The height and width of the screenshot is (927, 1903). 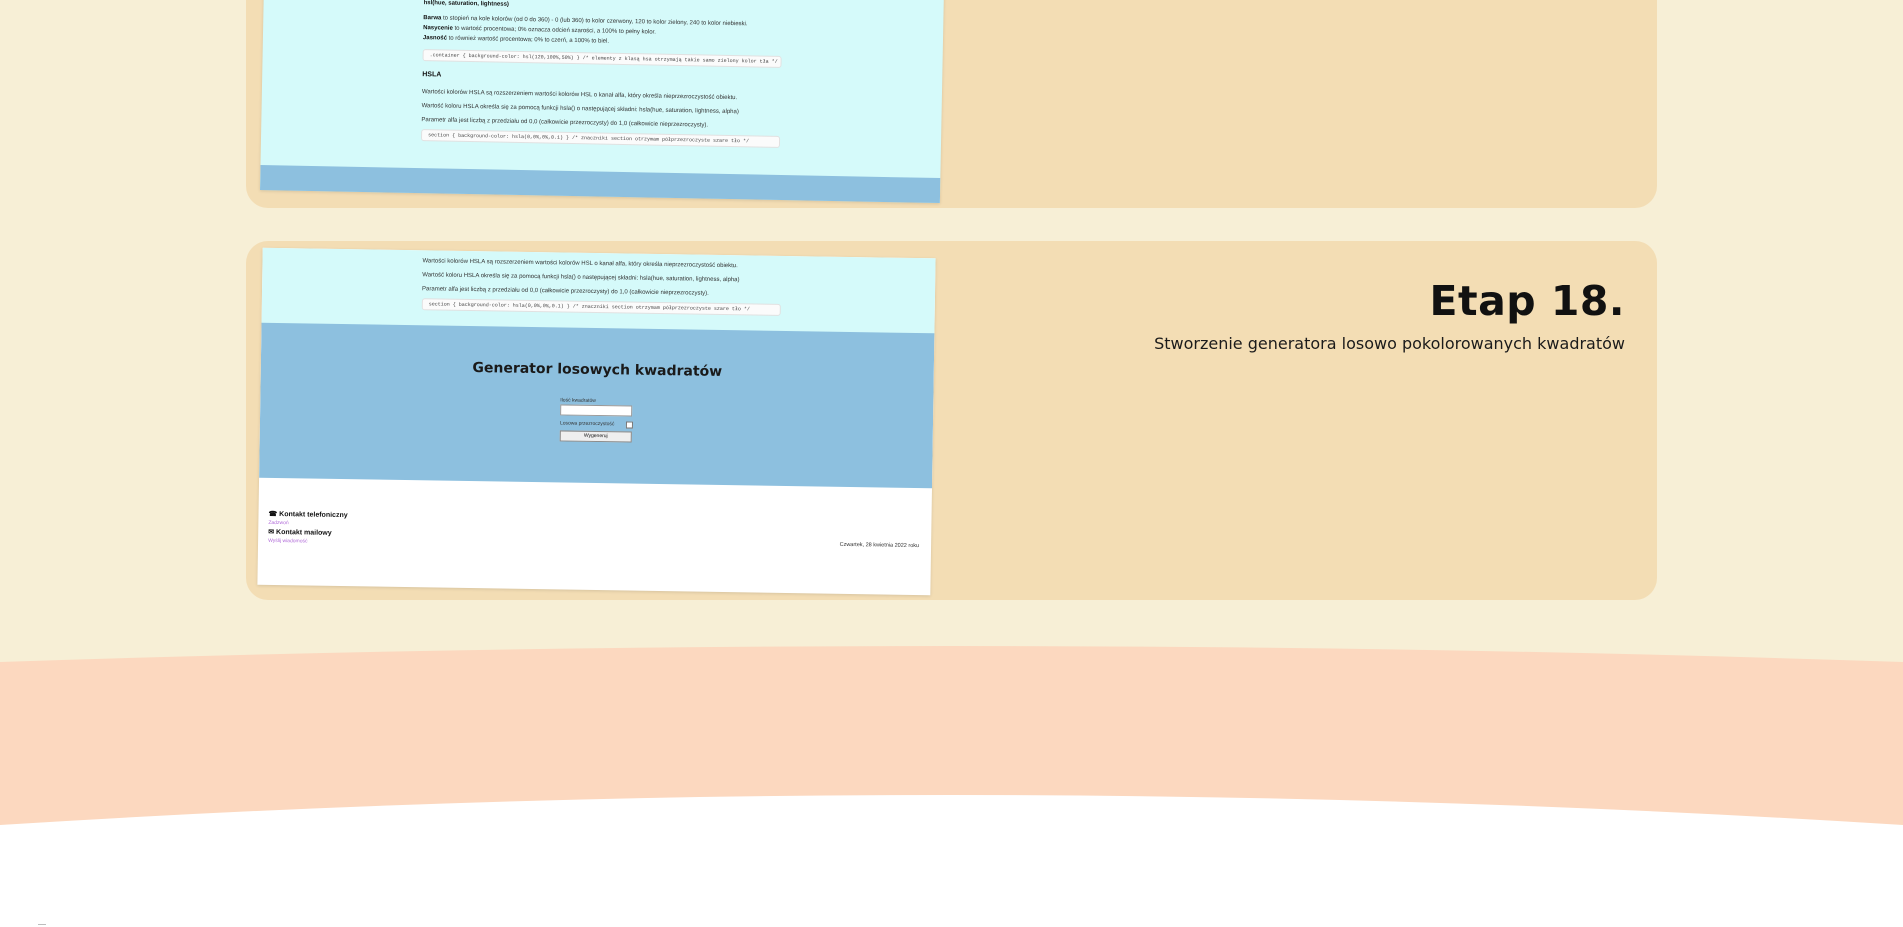 What do you see at coordinates (600, 184) in the screenshot?
I see `screenshot-blue-band` at bounding box center [600, 184].